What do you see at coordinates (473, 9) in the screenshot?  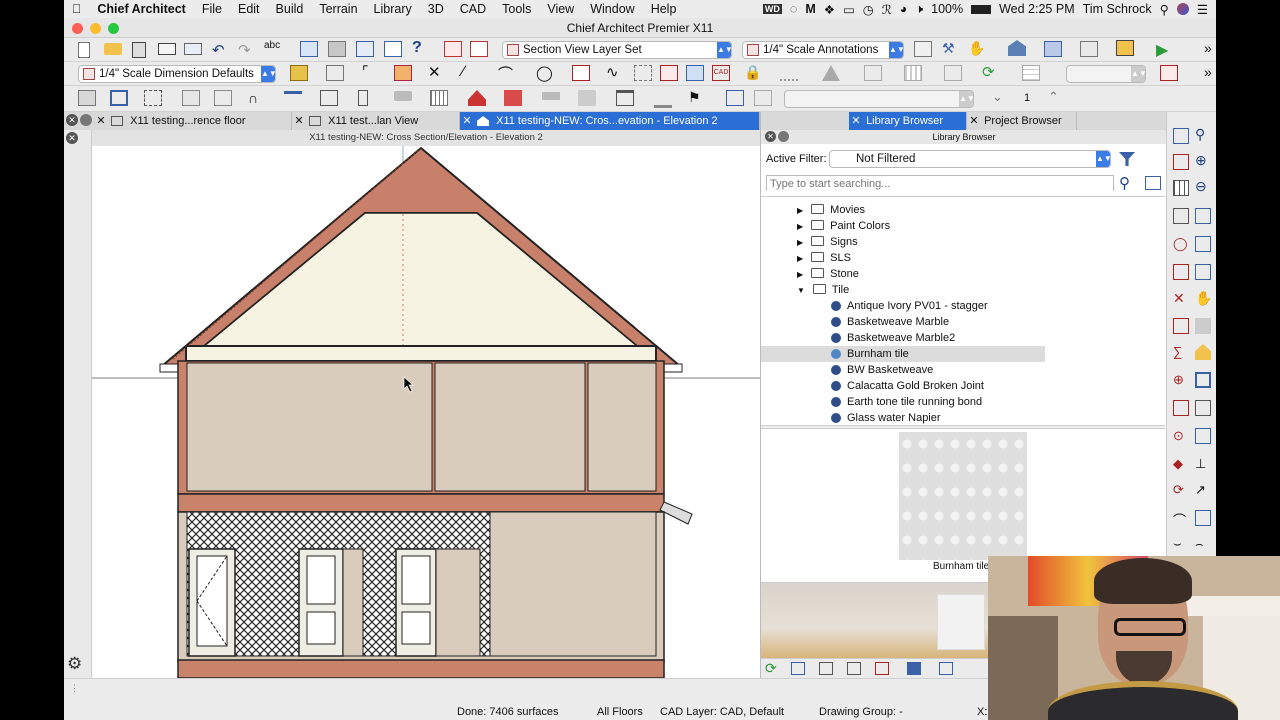 I see `menu-cad: CAD` at bounding box center [473, 9].